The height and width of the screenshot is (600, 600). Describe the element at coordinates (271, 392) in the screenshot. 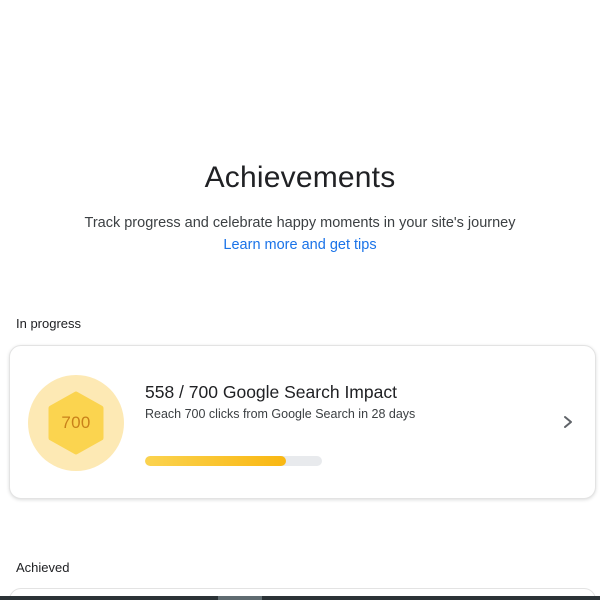

I see `achievement-title: 558 / 700 Google Search Impact` at that location.